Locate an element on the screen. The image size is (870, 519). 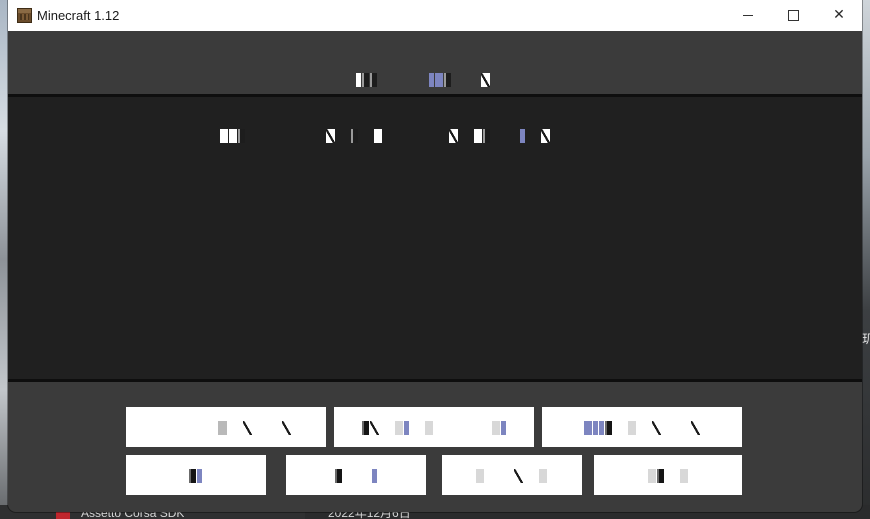
screen-header is located at coordinates (435, 62).